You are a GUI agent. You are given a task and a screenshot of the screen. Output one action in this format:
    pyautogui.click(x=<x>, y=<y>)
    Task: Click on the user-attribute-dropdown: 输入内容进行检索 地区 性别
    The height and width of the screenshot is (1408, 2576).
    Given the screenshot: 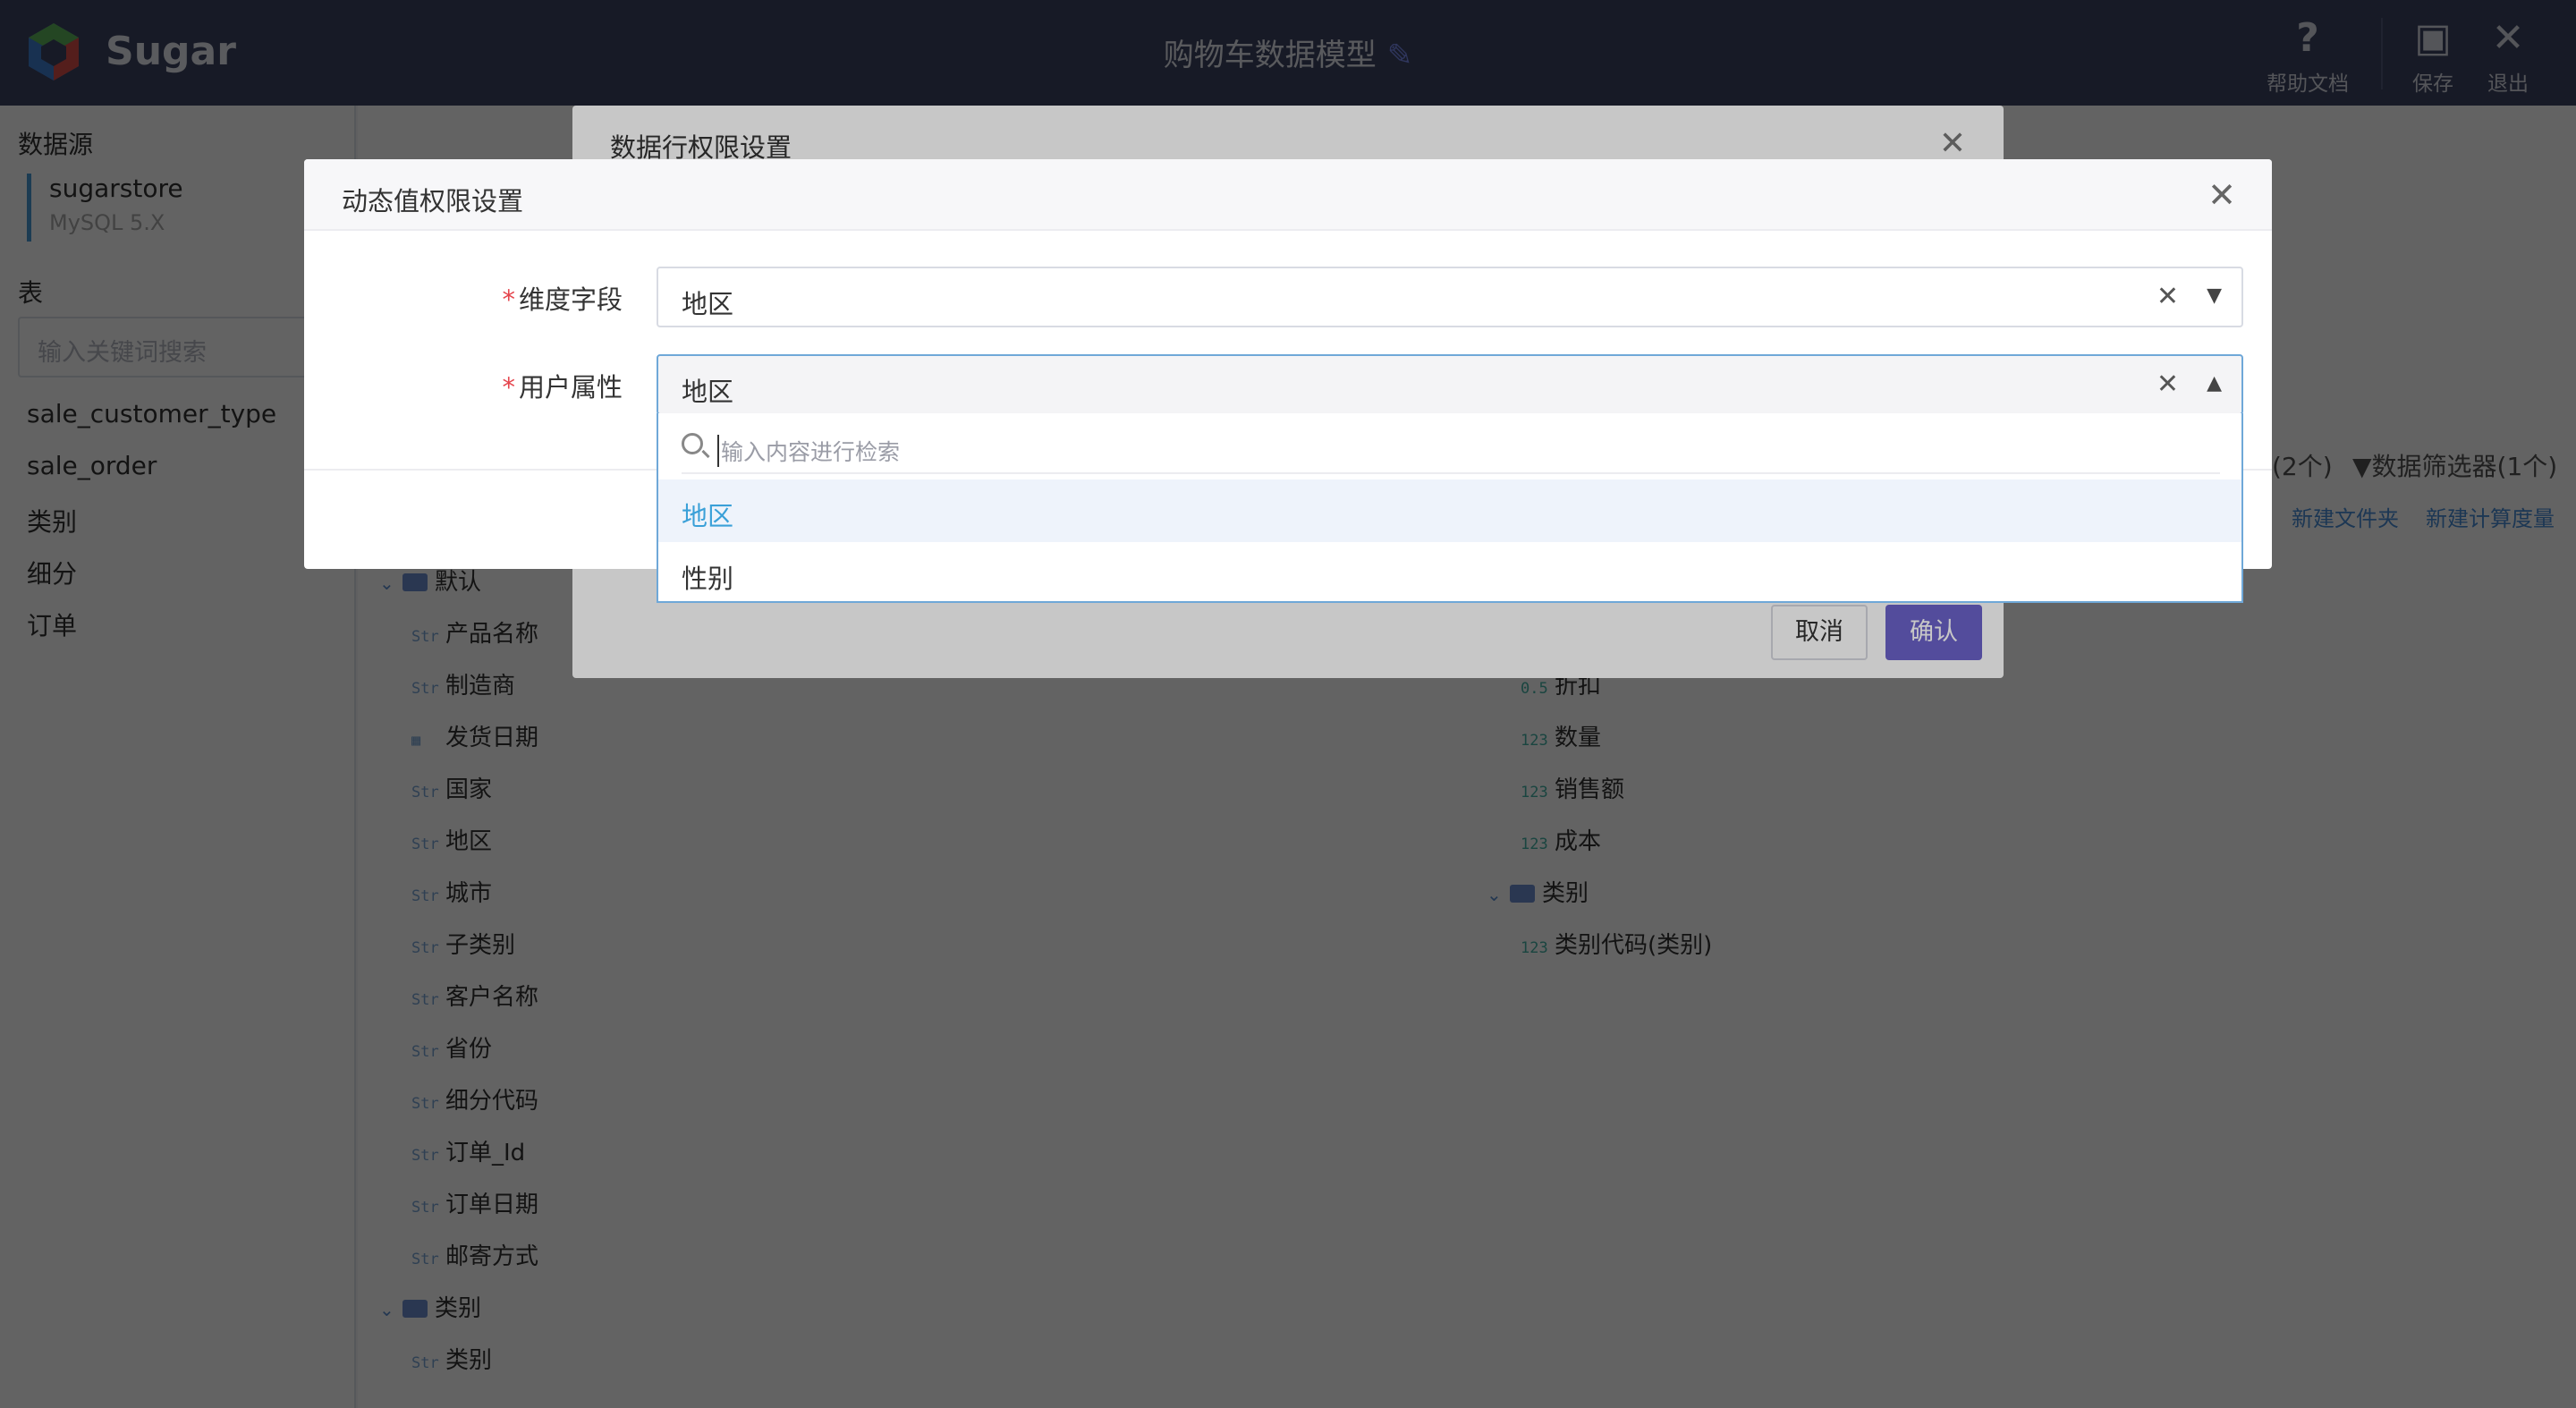 What is the action you would take?
    pyautogui.click(x=1450, y=508)
    